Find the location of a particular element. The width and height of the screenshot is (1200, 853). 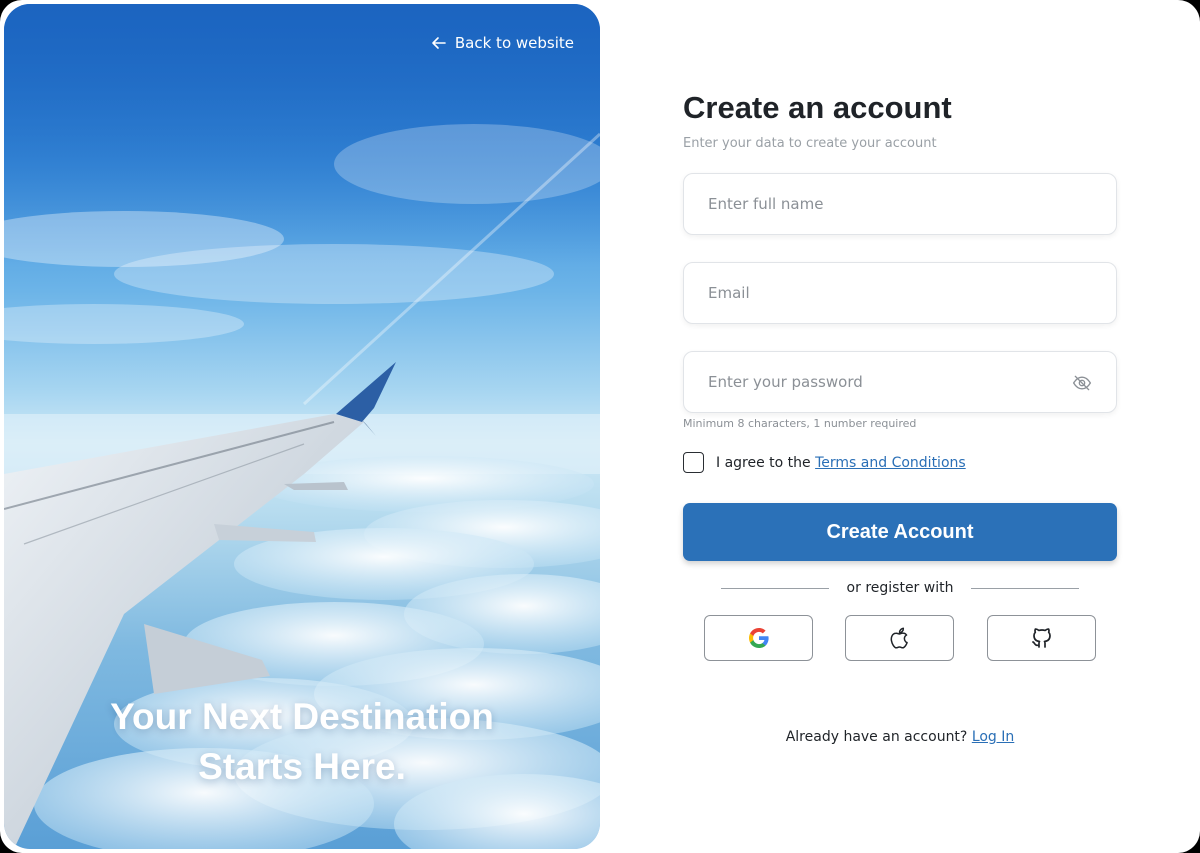

back-to-website-link: Back to website is located at coordinates (502, 43).